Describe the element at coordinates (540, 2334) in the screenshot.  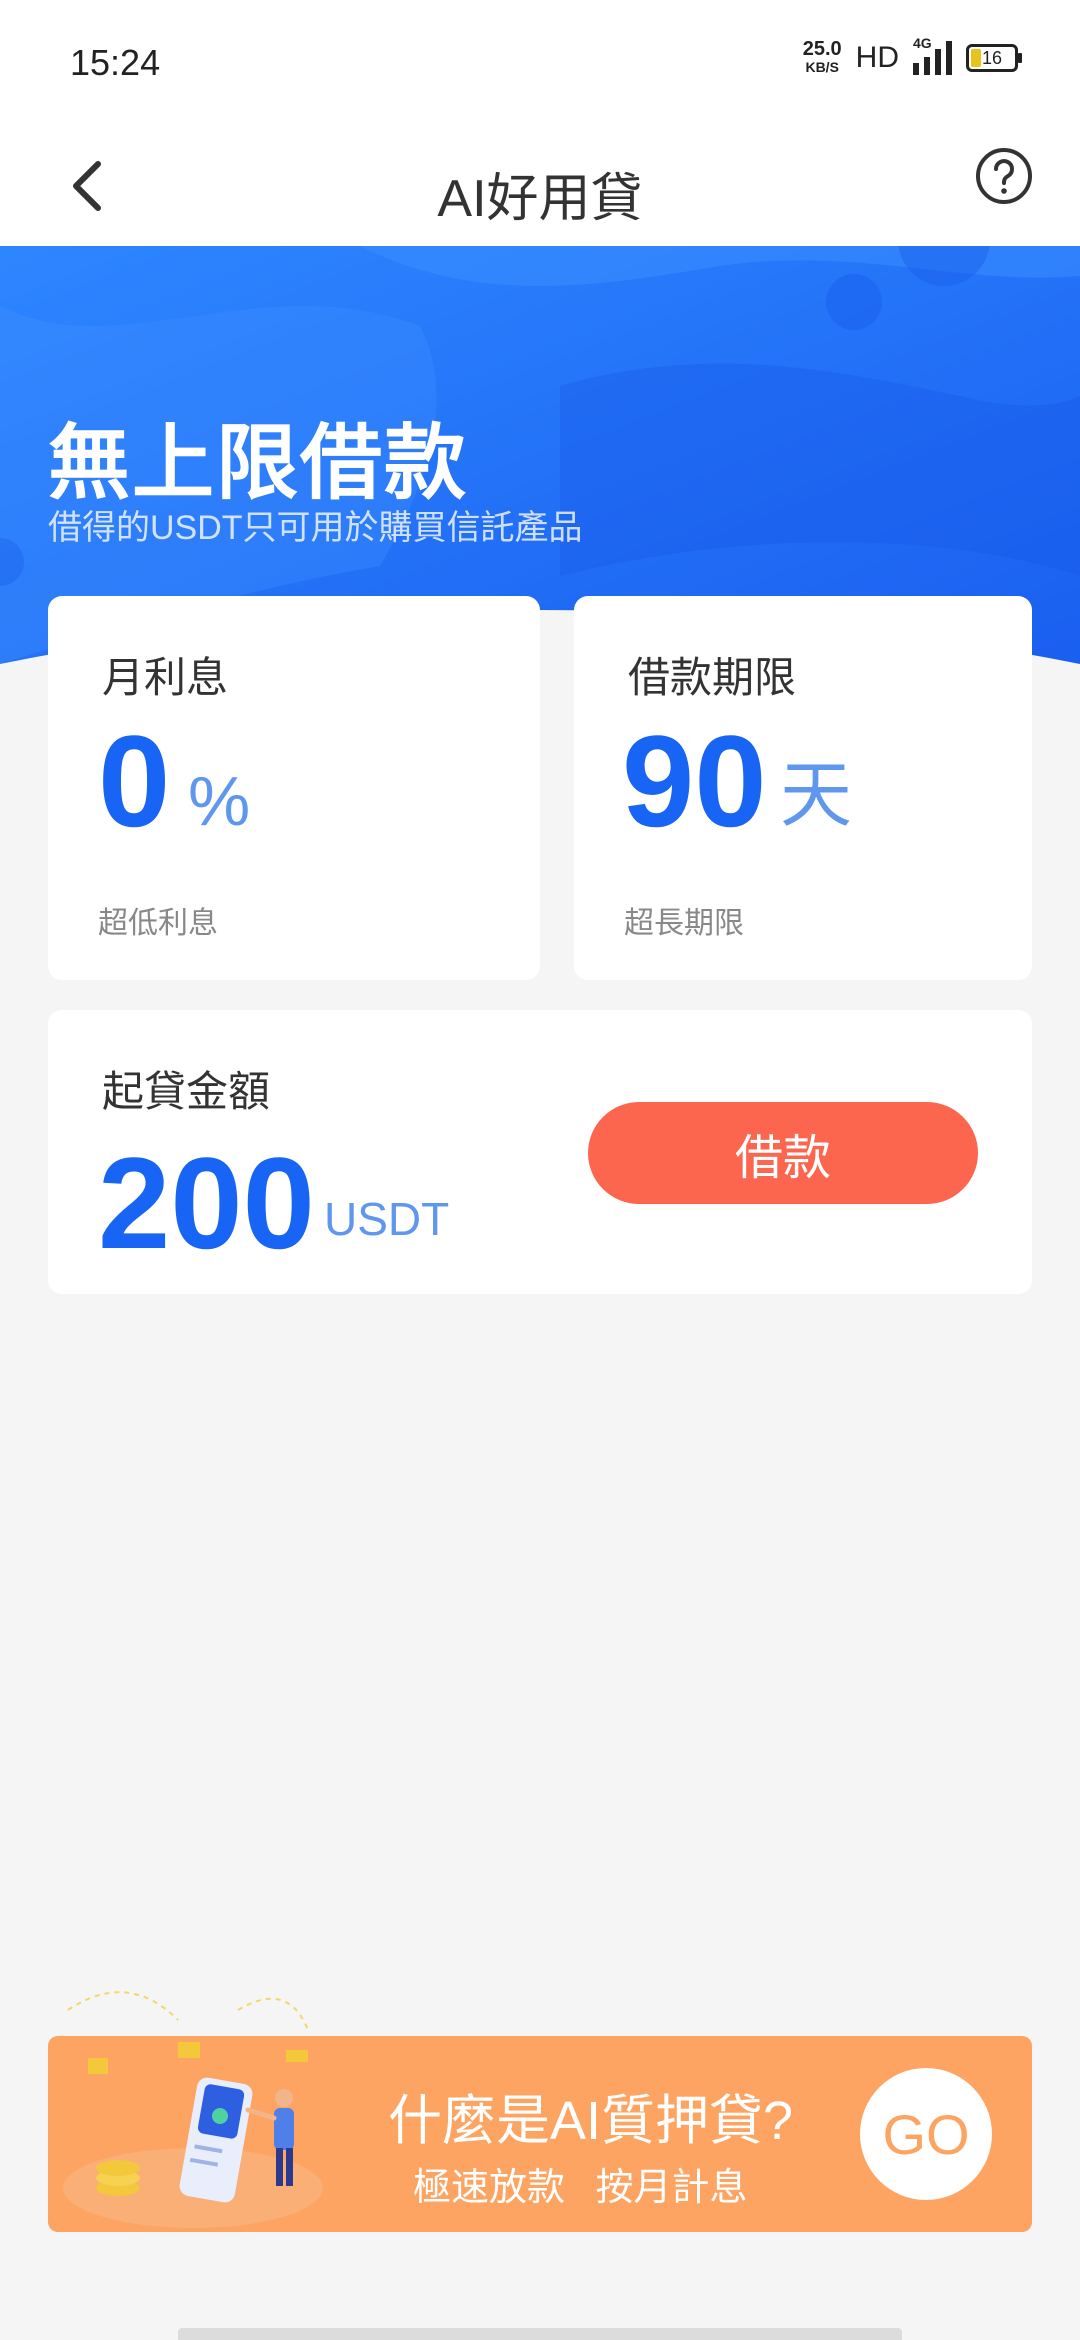
I see `home-indicator` at that location.